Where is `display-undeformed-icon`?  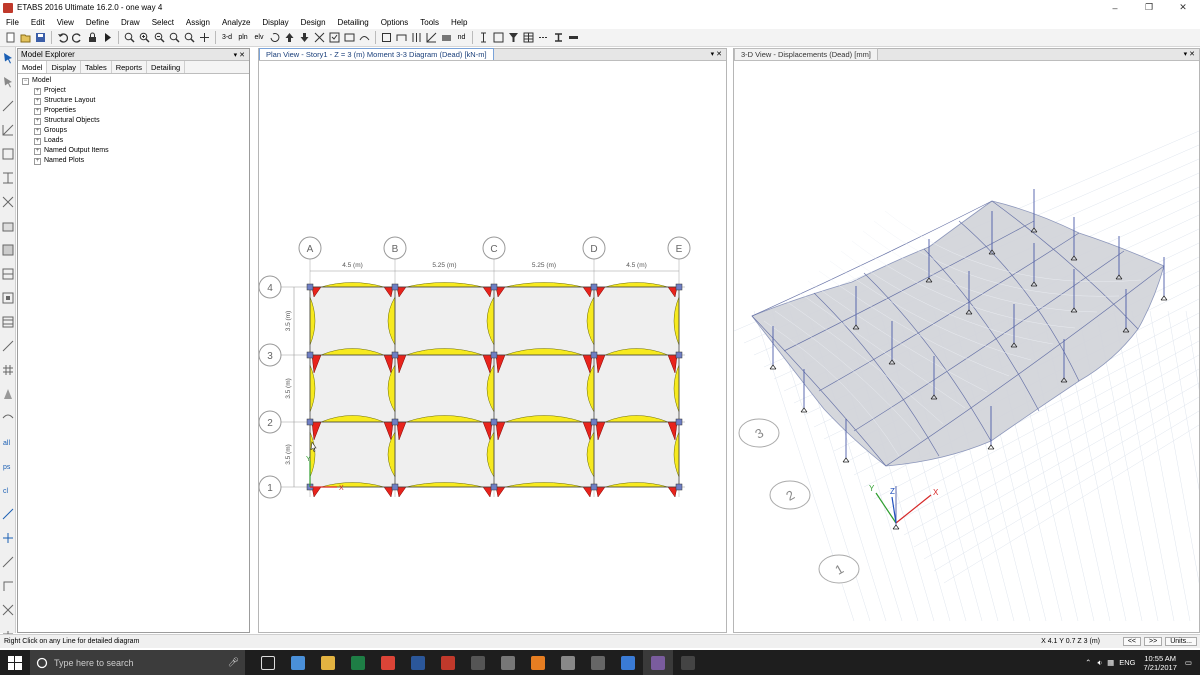
display-undeformed-icon is located at coordinates (349, 37).